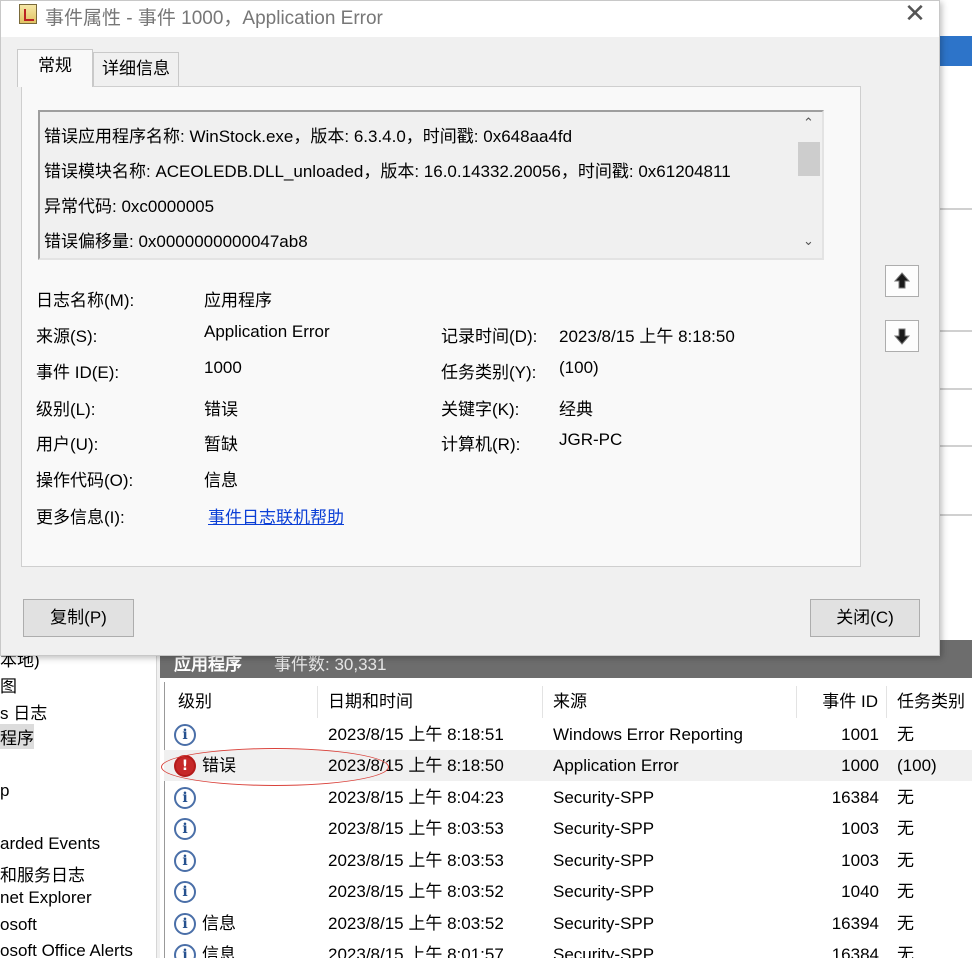 The height and width of the screenshot is (958, 972). What do you see at coordinates (591, 439) in the screenshot?
I see `computer-value: JGR-PC` at bounding box center [591, 439].